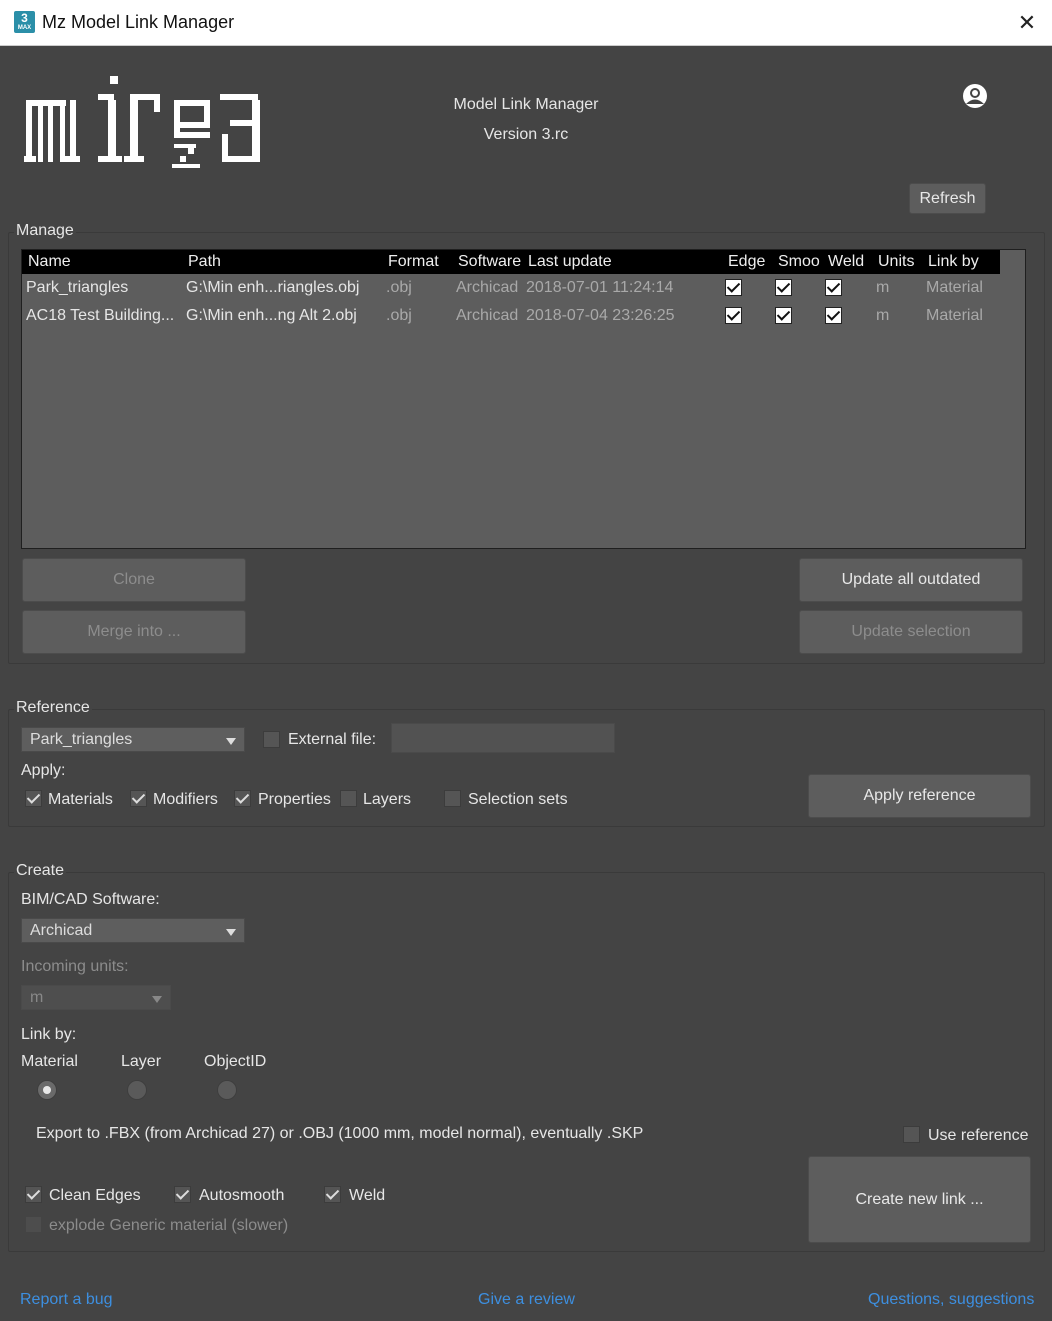  I want to click on 3dsmax-icon: 3 MAX, so click(24, 22).